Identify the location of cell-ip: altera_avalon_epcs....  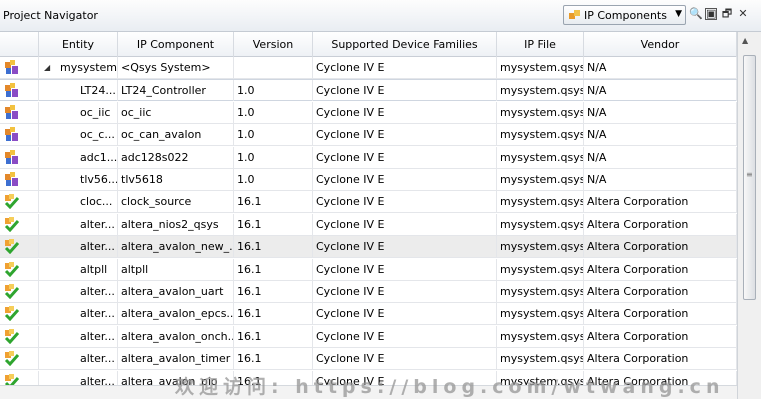
(176, 314).